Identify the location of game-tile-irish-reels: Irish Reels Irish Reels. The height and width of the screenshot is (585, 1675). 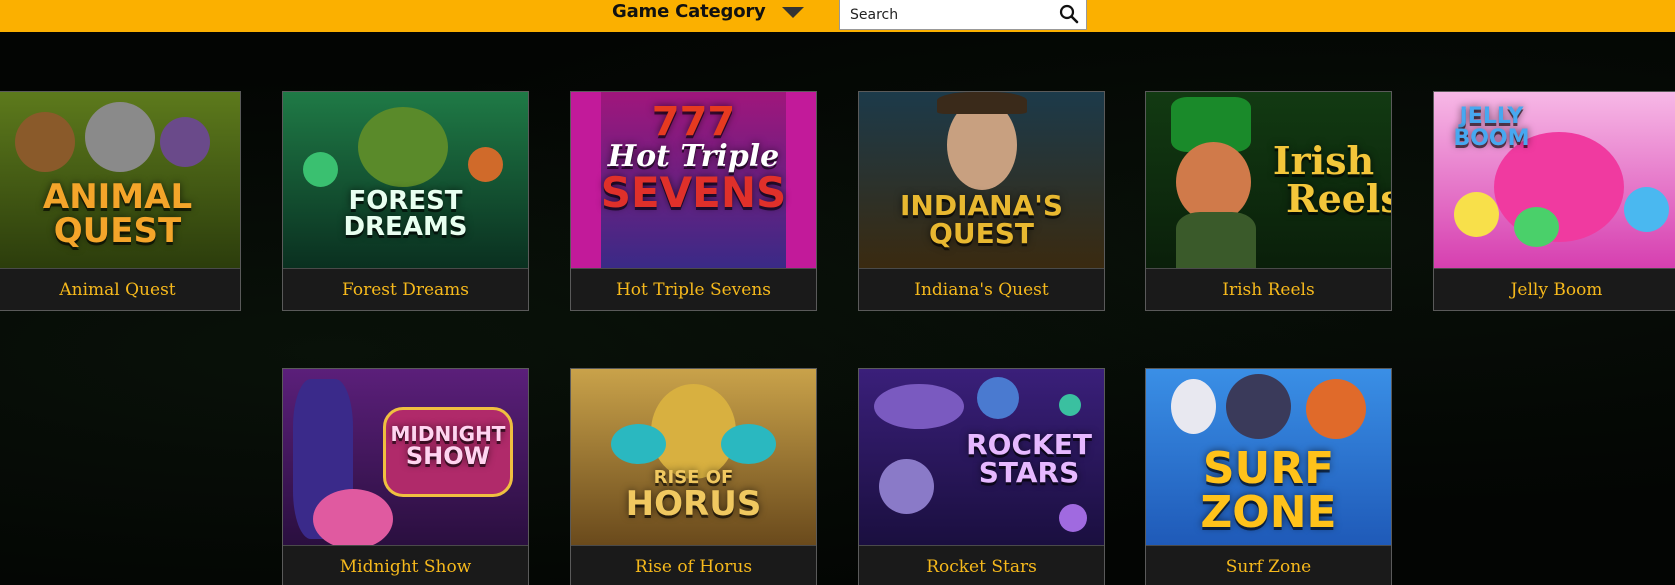
(1268, 201).